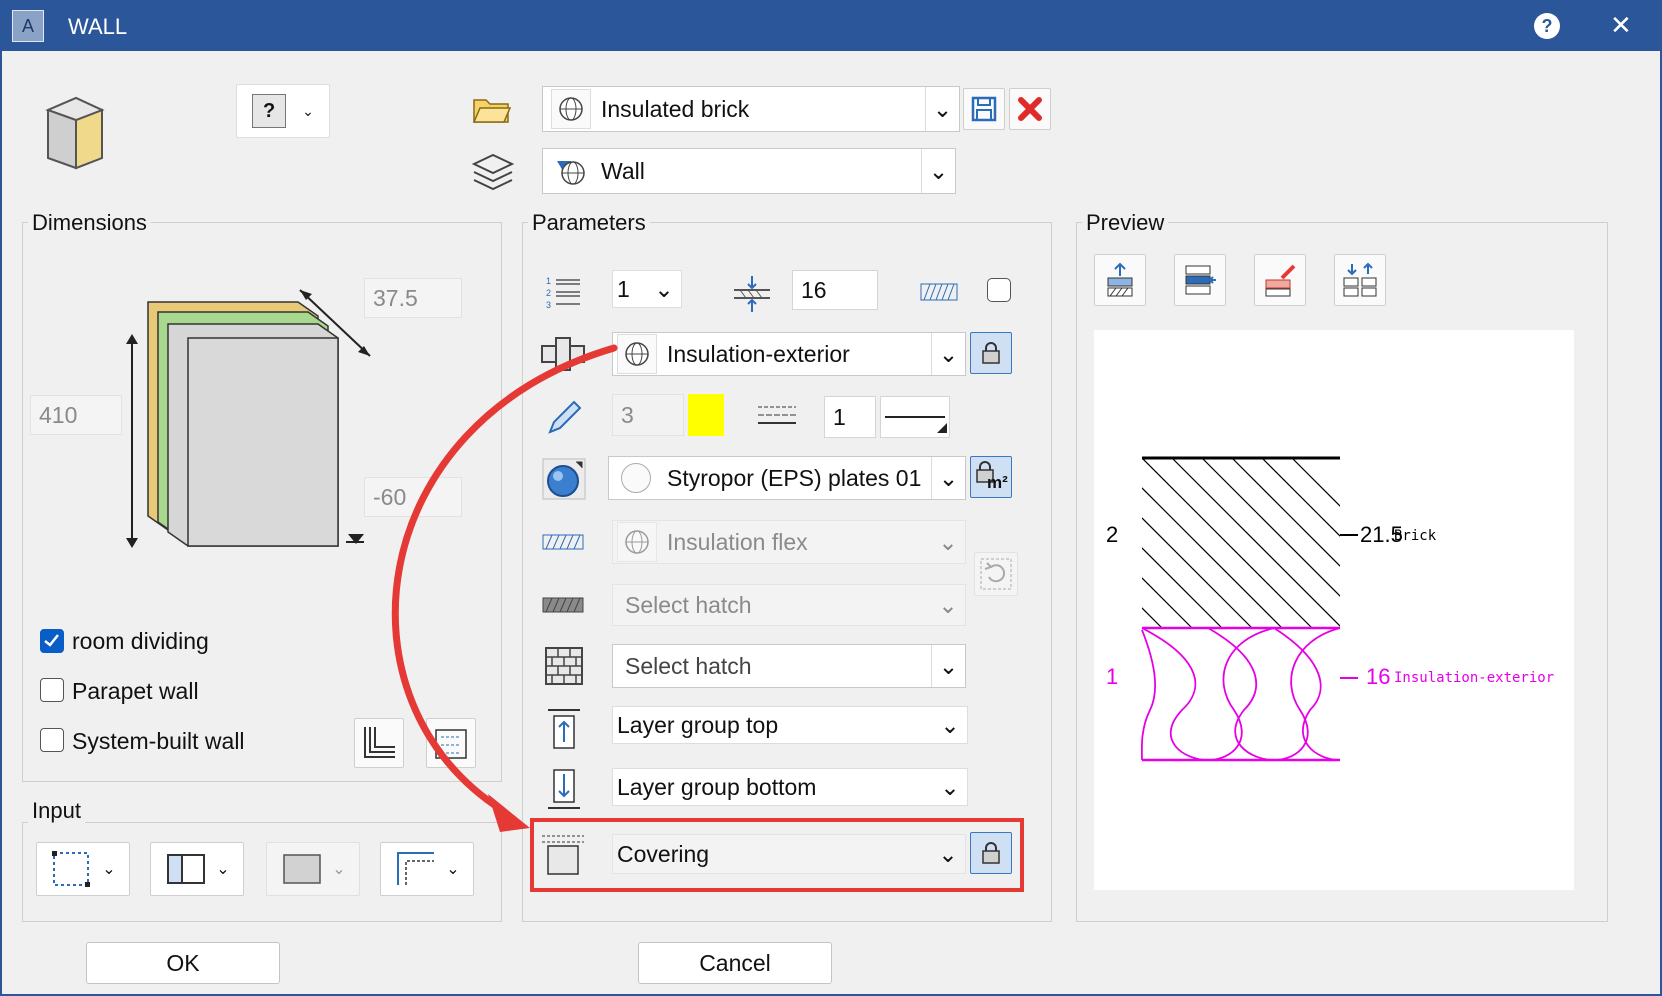 This screenshot has height=996, width=1662. Describe the element at coordinates (1474, 678) in the screenshot. I see `preview-layer-1-name: Insulation-exterior` at that location.